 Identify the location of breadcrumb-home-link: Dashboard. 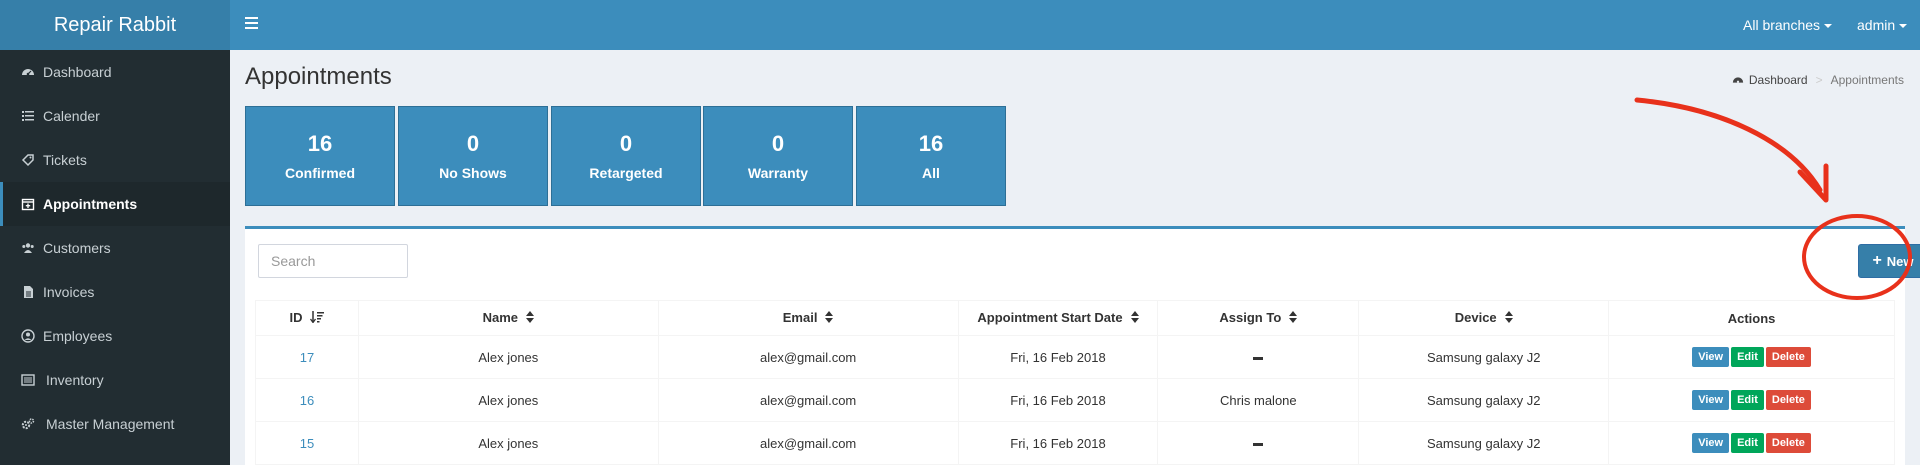
(1778, 80).